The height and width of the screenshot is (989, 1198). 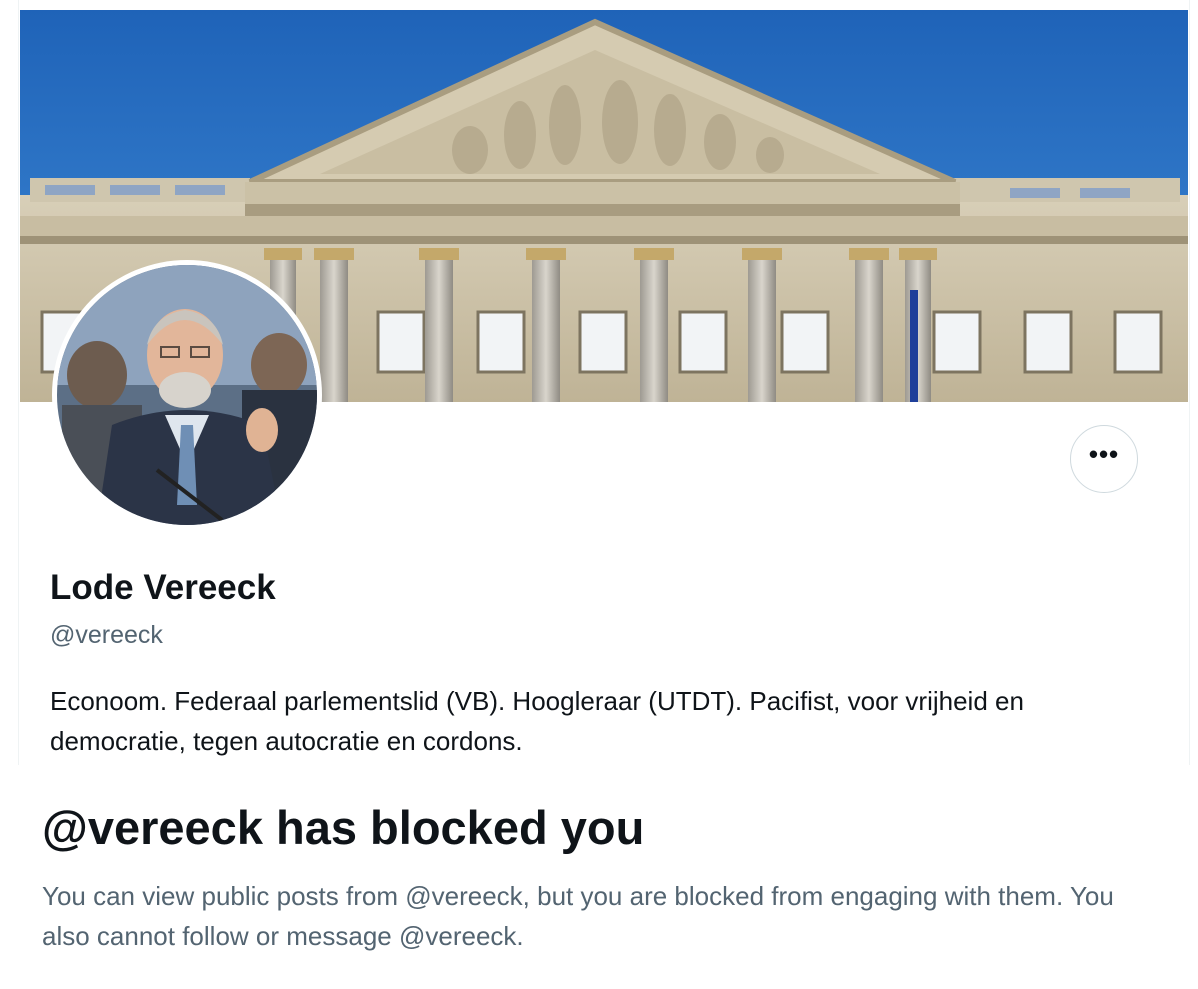 I want to click on avatar, so click(x=187, y=395).